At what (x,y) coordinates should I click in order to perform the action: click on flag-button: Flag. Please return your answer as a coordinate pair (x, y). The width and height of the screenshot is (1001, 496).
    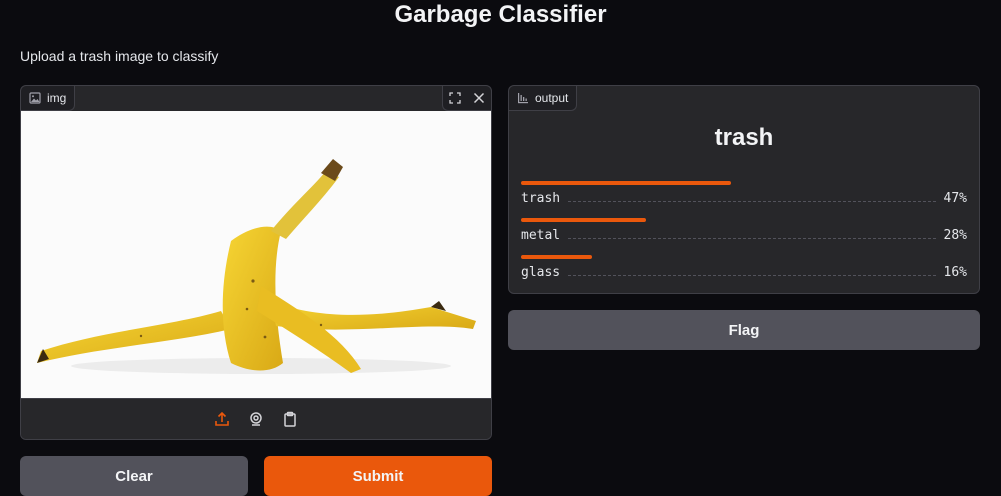
    Looking at the image, I should click on (744, 330).